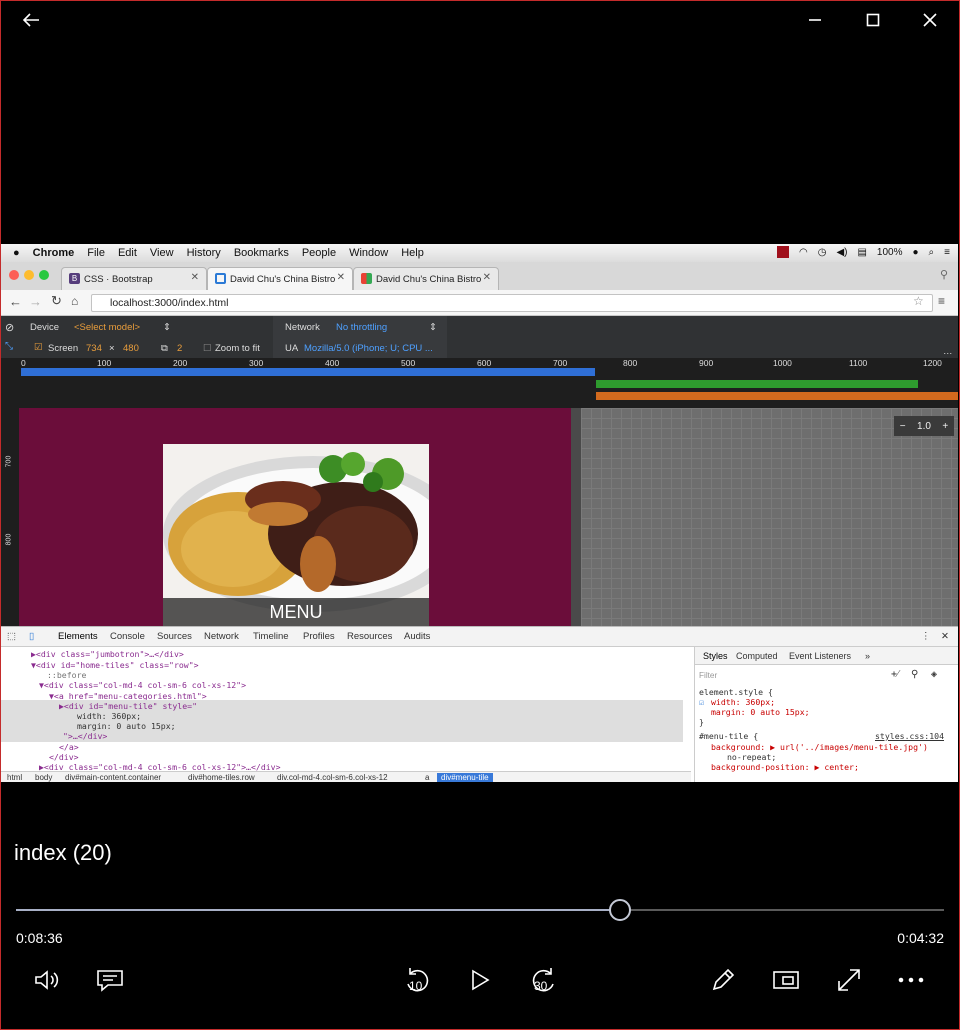 The image size is (960, 1030). I want to click on dom-node: ▼<div id="home-tiles" class="row">, so click(115, 665).